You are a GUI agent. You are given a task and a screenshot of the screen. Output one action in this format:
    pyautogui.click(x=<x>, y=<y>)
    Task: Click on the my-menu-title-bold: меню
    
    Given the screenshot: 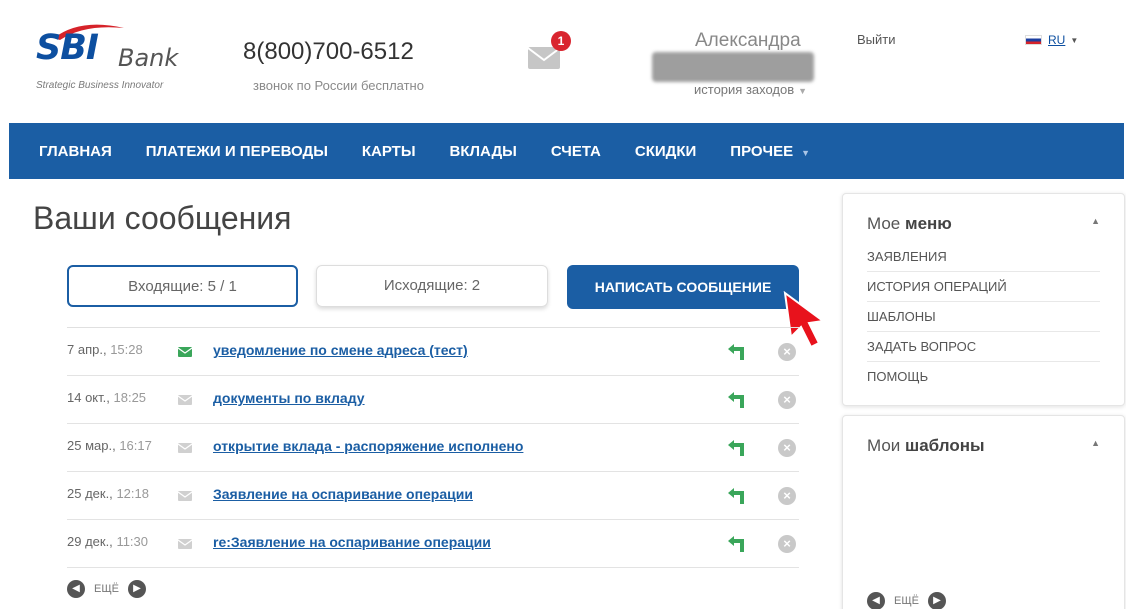 What is the action you would take?
    pyautogui.click(x=928, y=223)
    